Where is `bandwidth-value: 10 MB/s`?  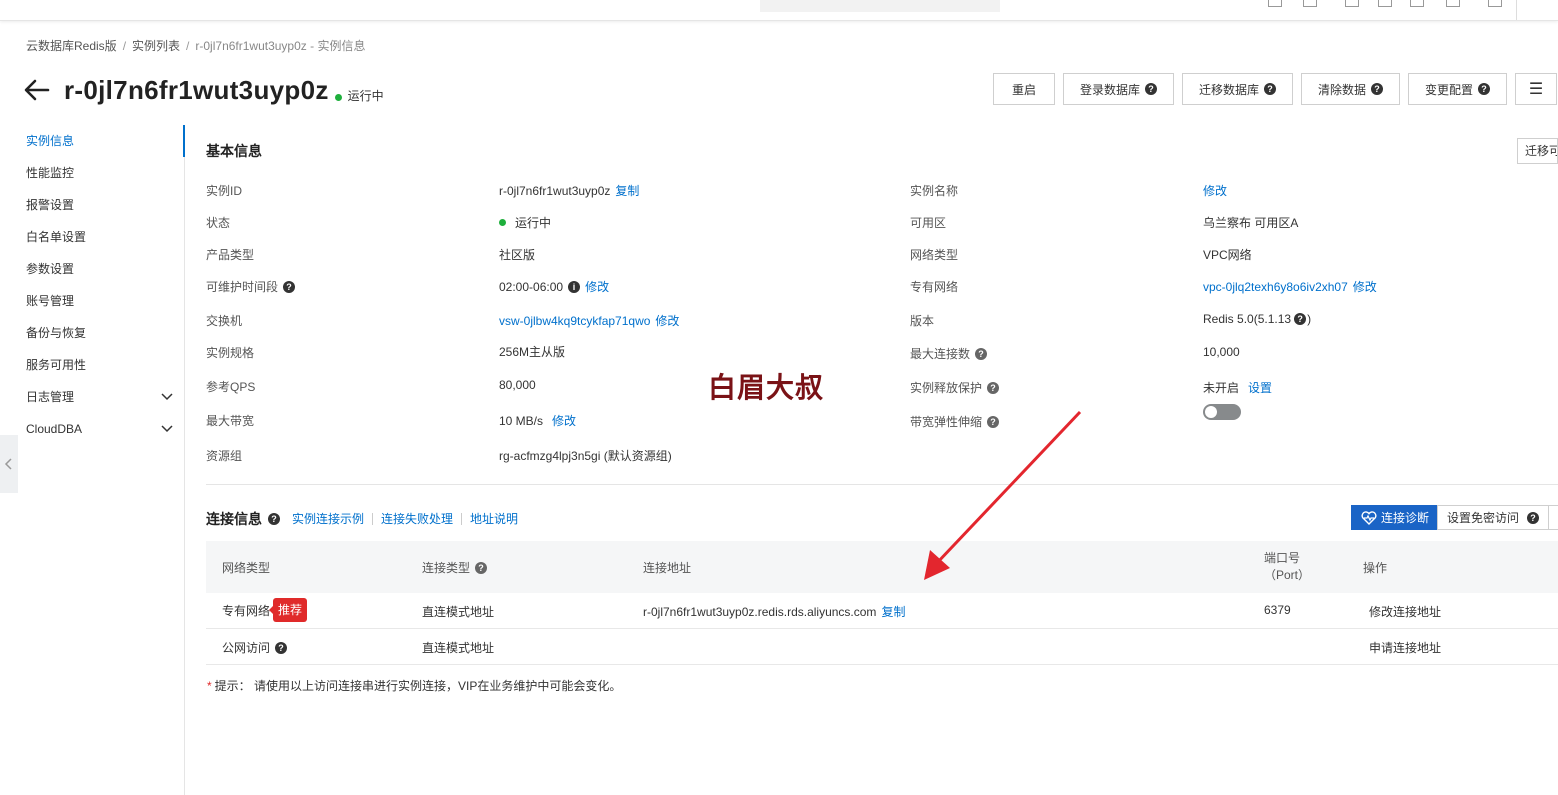 bandwidth-value: 10 MB/s is located at coordinates (521, 420).